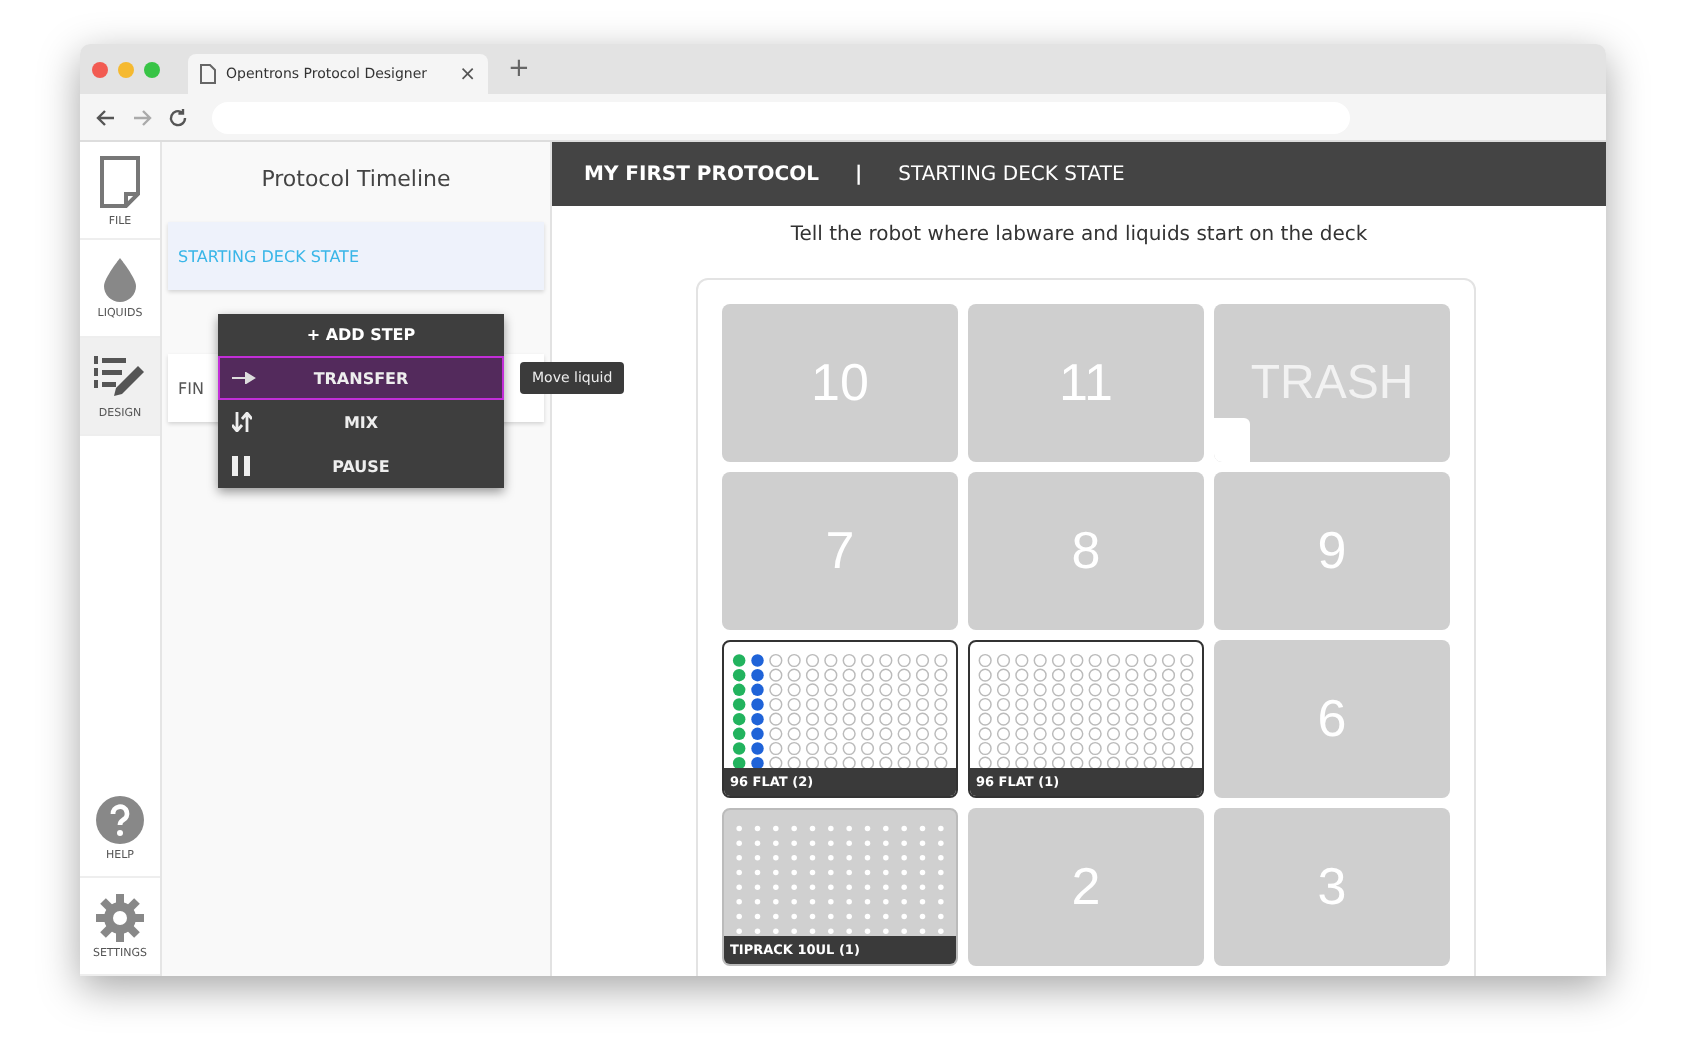  What do you see at coordinates (126, 69) in the screenshot?
I see `minimize-window-icon` at bounding box center [126, 69].